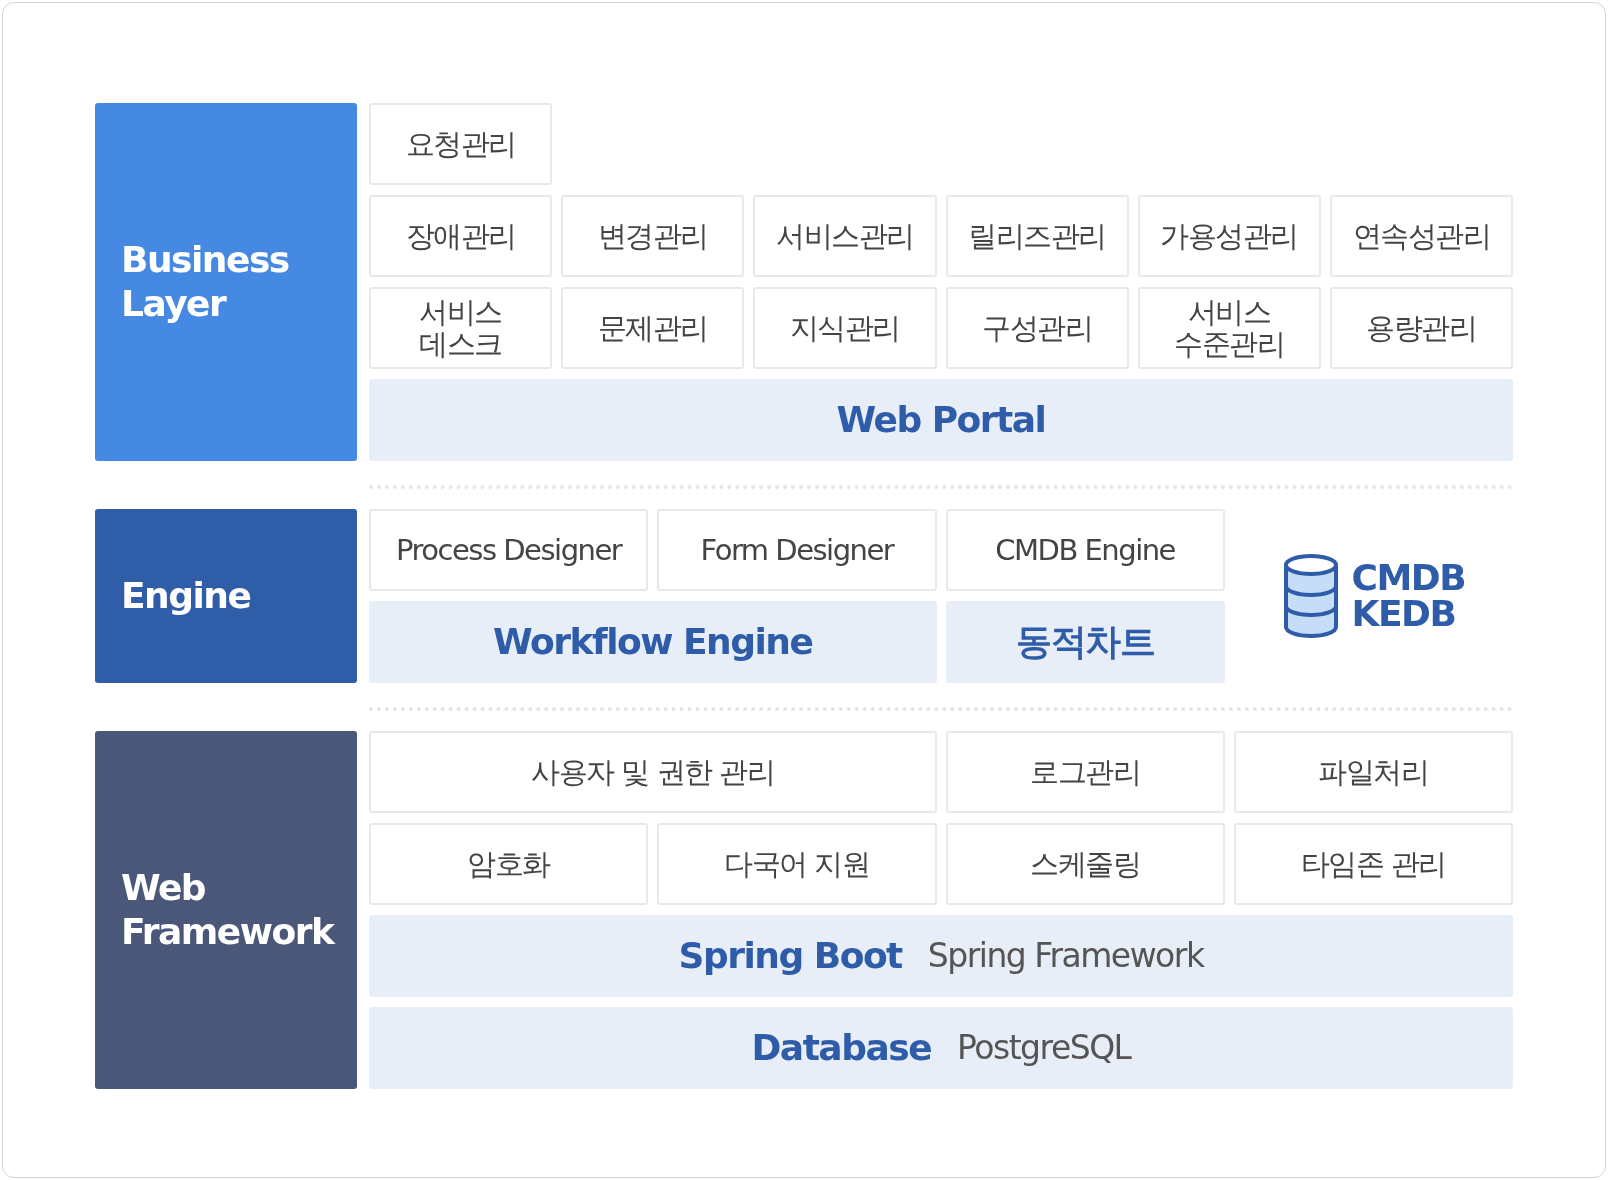 The width and height of the screenshot is (1608, 1180). Describe the element at coordinates (509, 864) in the screenshot. I see `module-box: 암호화` at that location.